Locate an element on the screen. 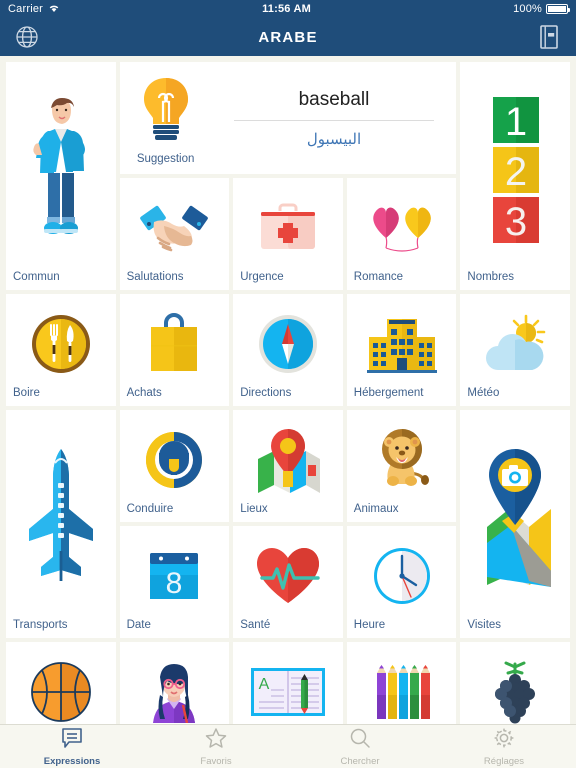  suggestion-label: Suggestion is located at coordinates (165, 158).